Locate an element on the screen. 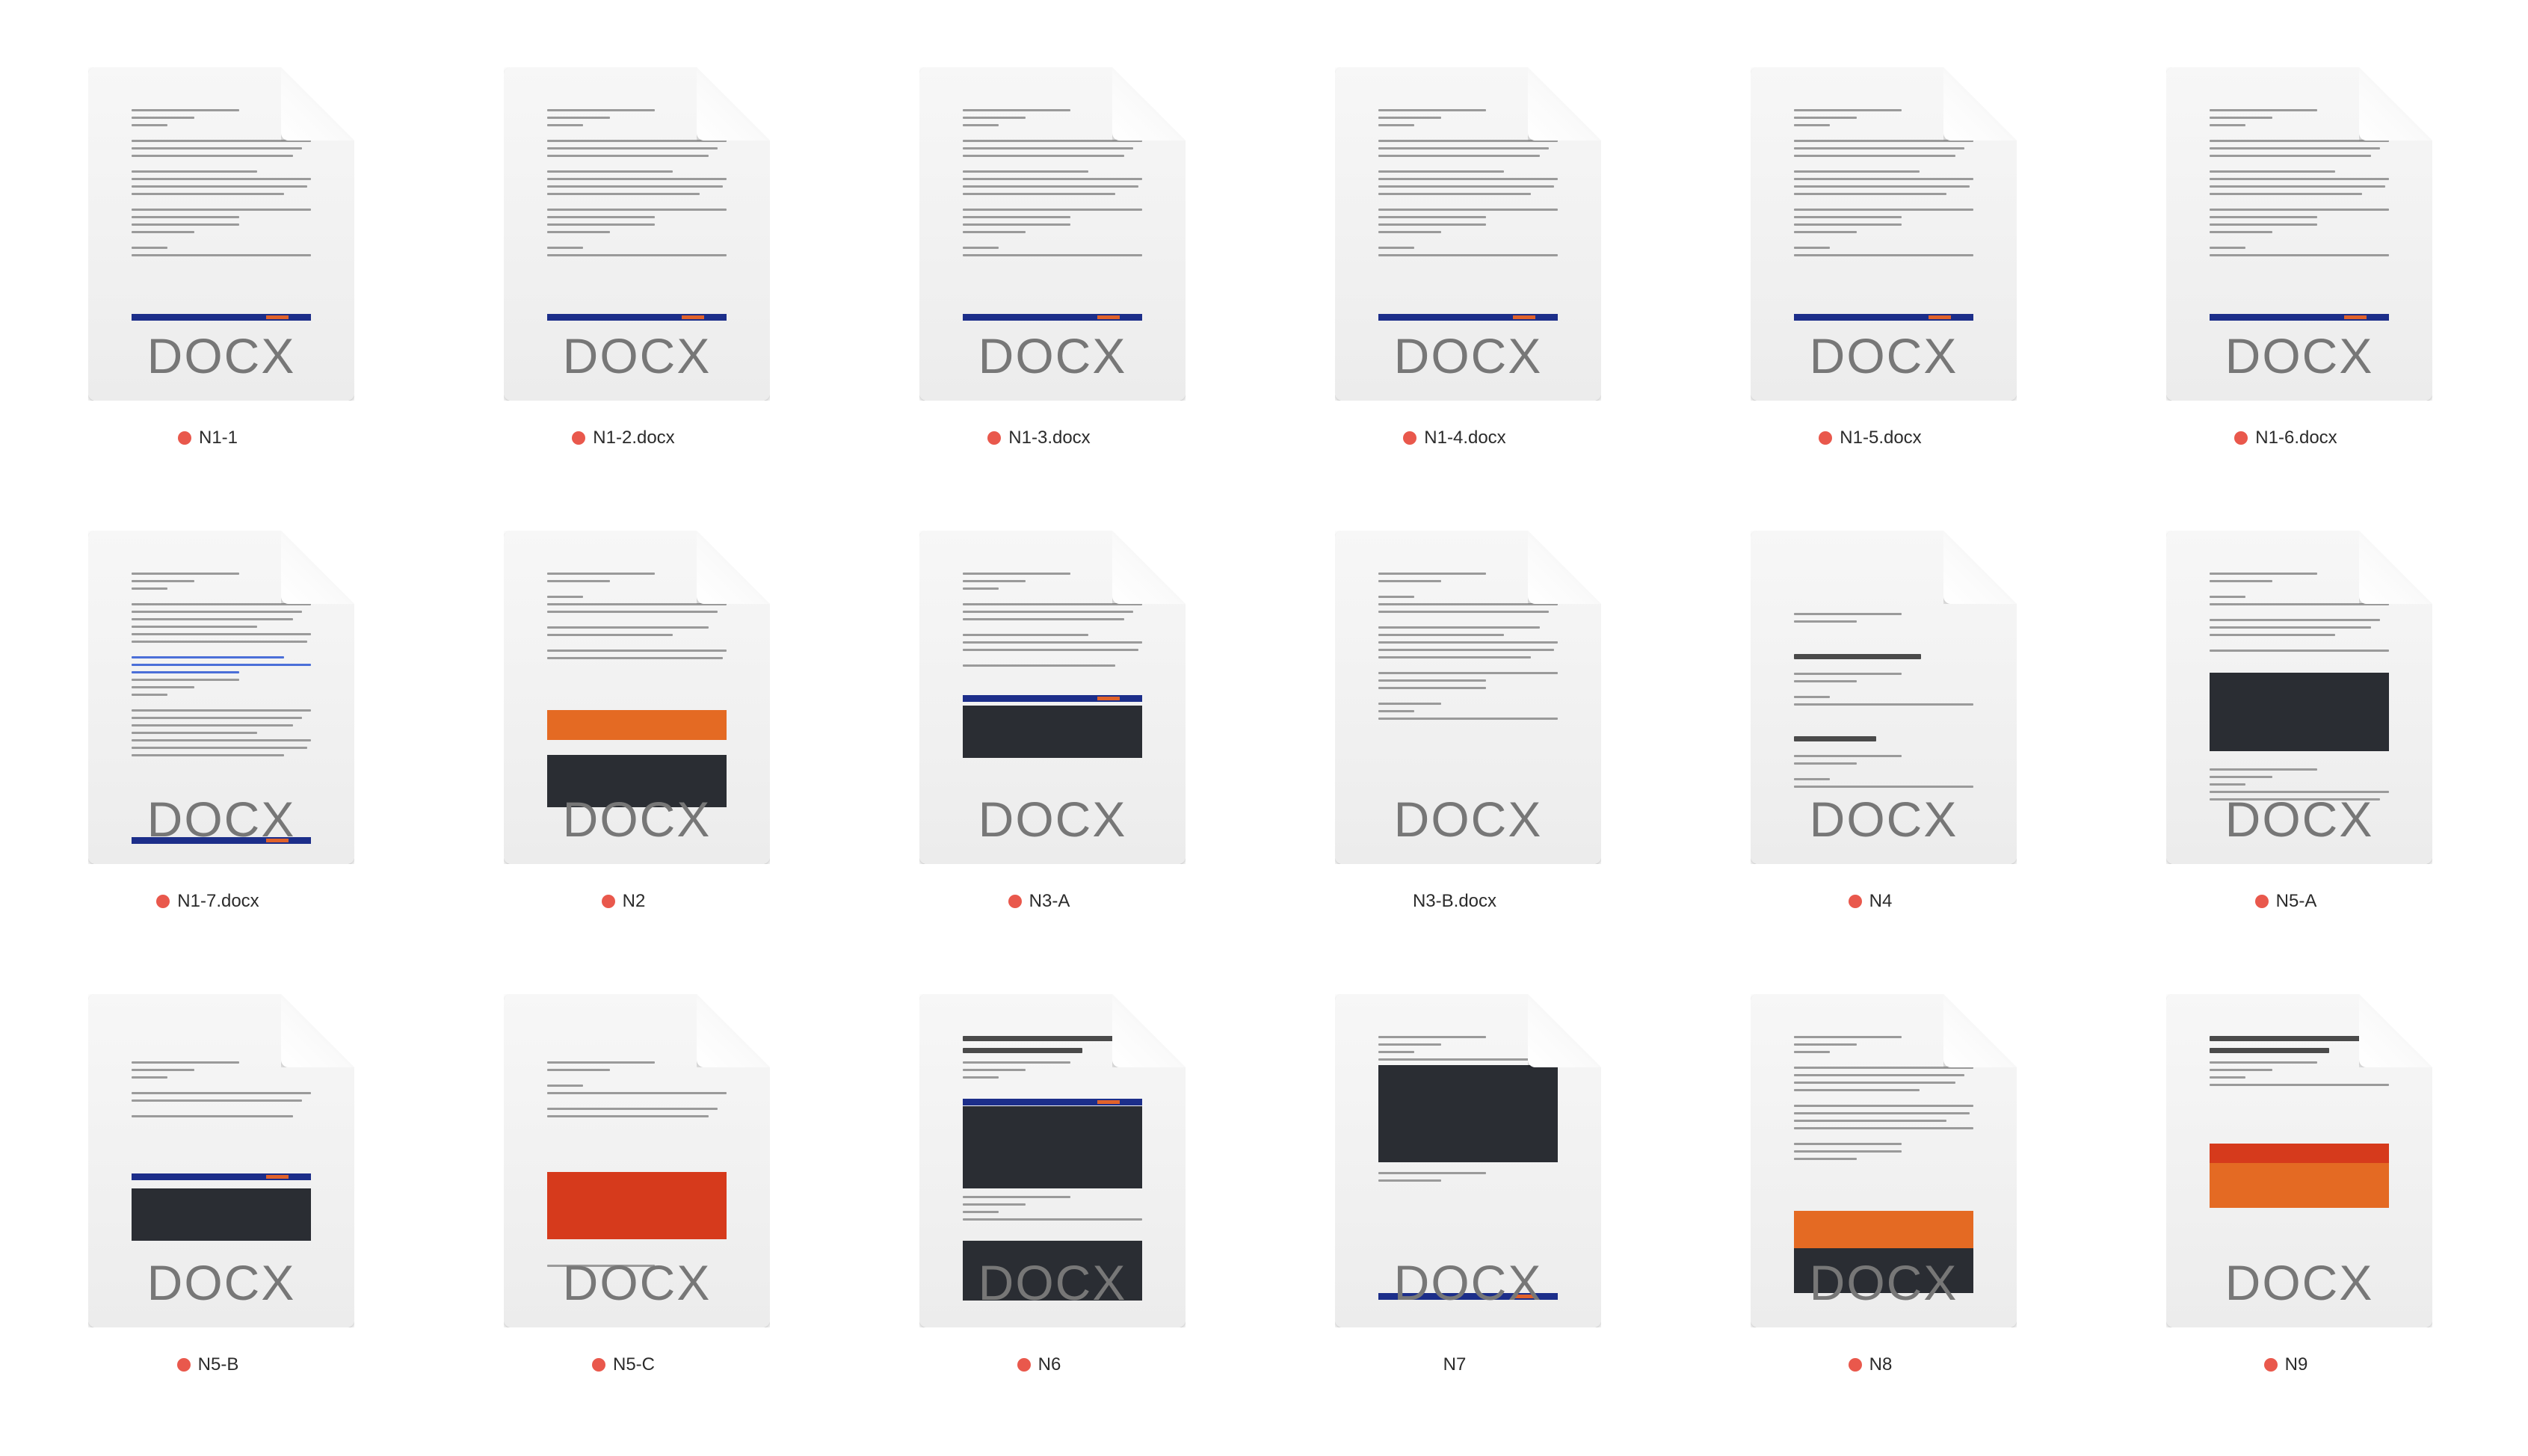 The image size is (2528, 1456). file-item: DOCX N8 is located at coordinates (1870, 1158).